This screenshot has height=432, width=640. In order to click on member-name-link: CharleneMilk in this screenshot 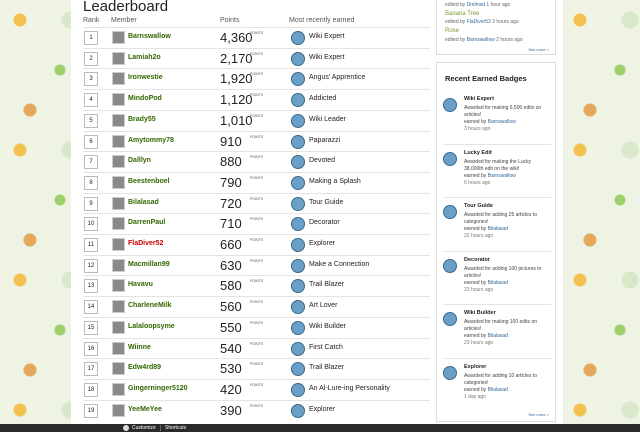, I will do `click(150, 305)`.